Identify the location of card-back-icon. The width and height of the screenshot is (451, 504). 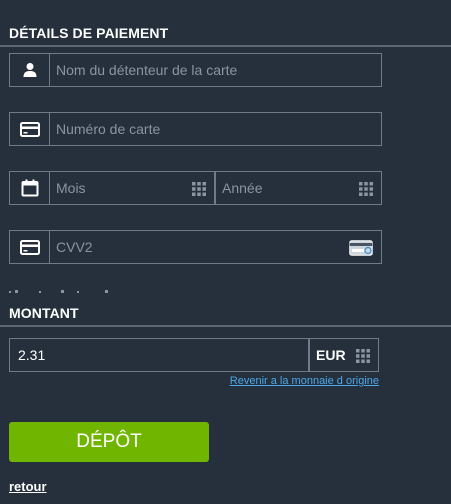
(361, 248).